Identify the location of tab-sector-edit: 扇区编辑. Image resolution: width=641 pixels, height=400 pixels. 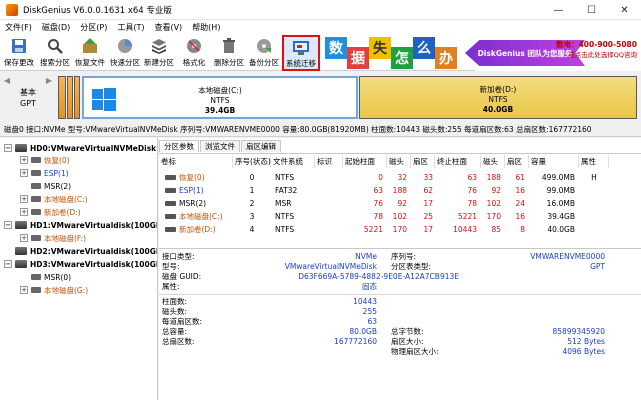
(261, 146).